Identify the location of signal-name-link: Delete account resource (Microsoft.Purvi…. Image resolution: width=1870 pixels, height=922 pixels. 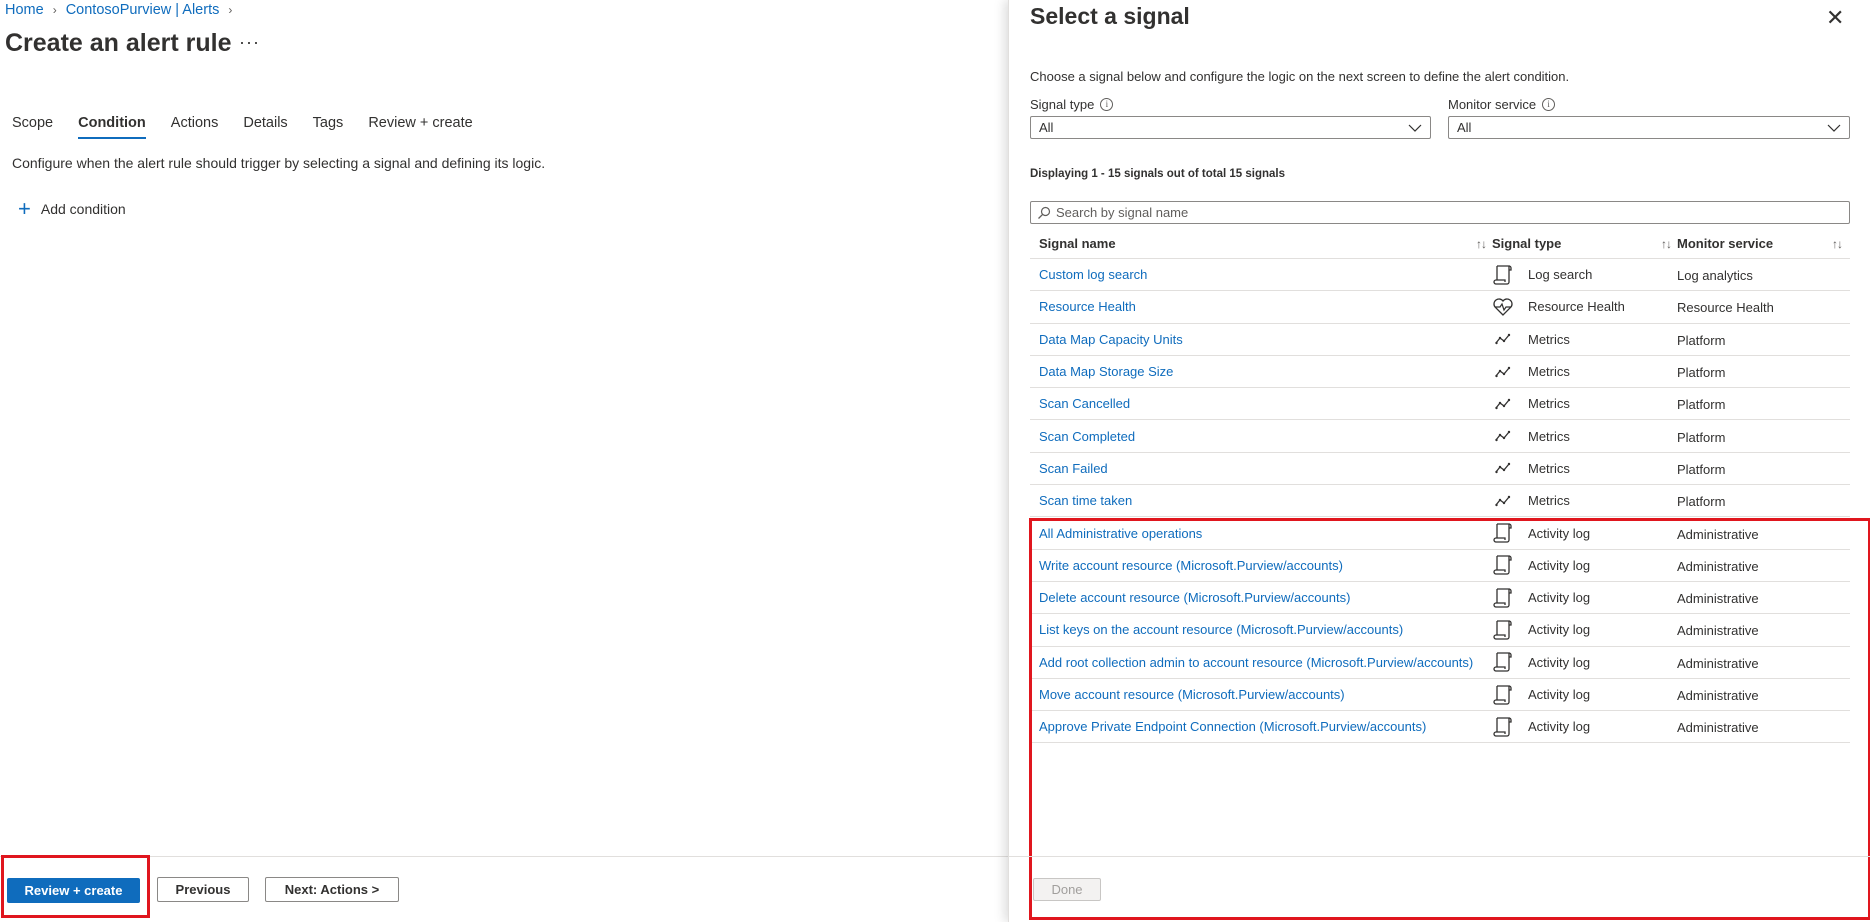
(1194, 597).